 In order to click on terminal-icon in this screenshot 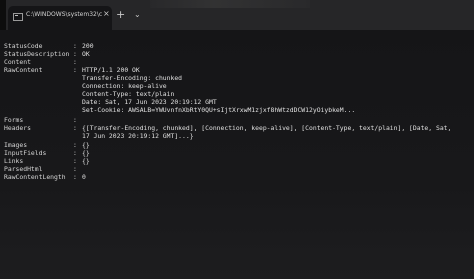, I will do `click(18, 17)`.